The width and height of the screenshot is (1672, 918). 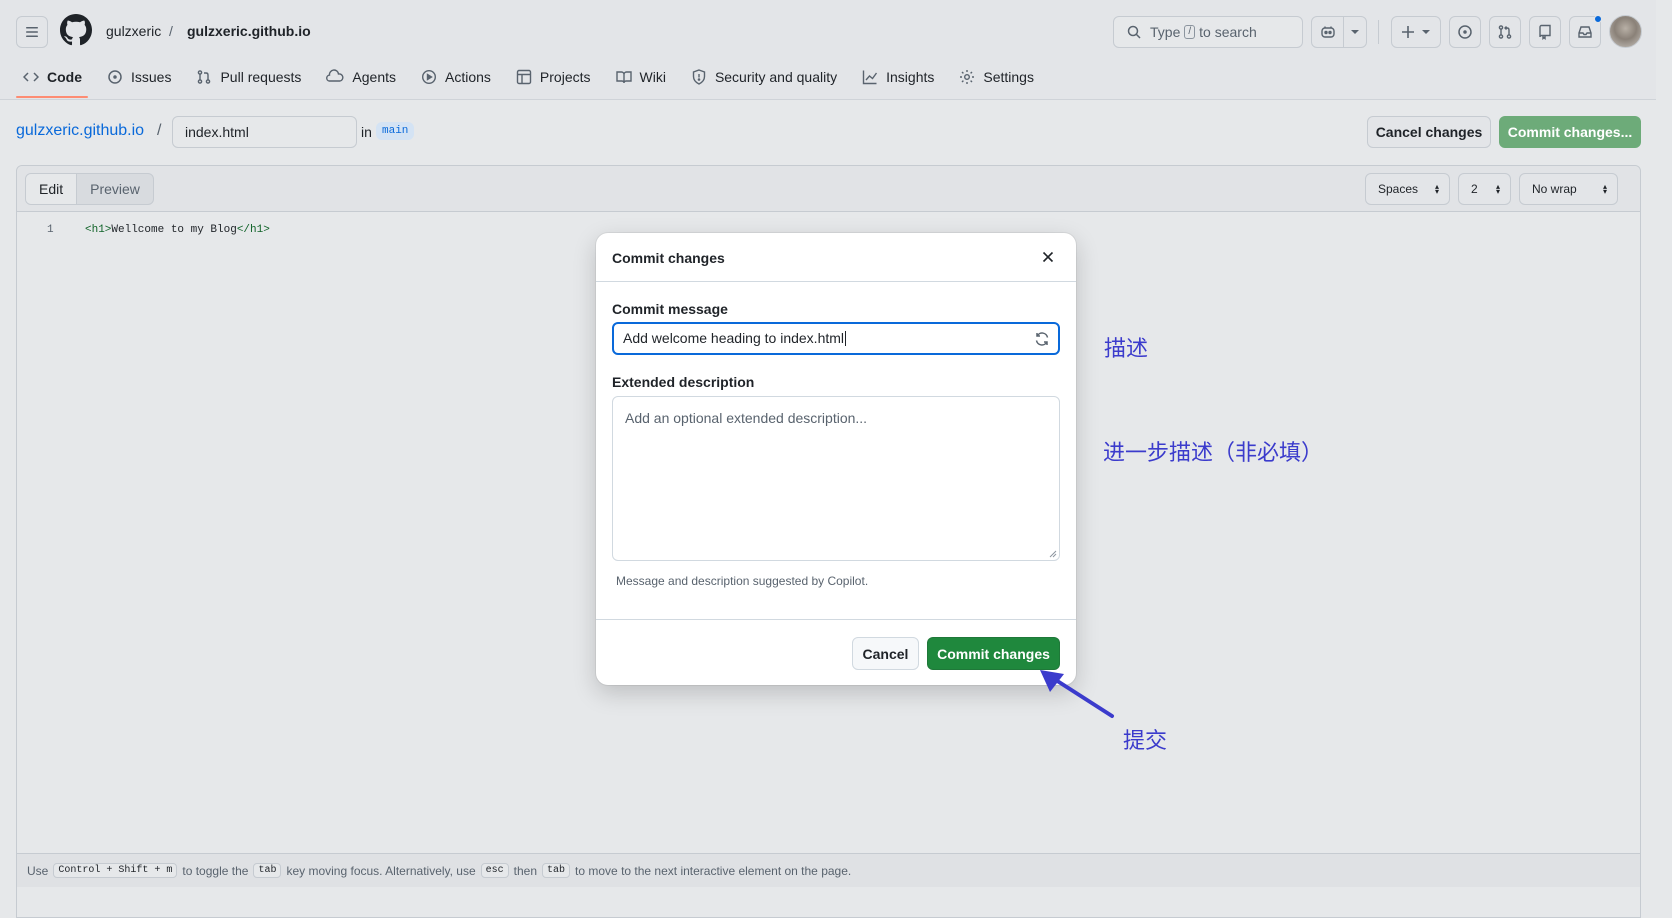 I want to click on hamburger-icon, so click(x=32, y=32).